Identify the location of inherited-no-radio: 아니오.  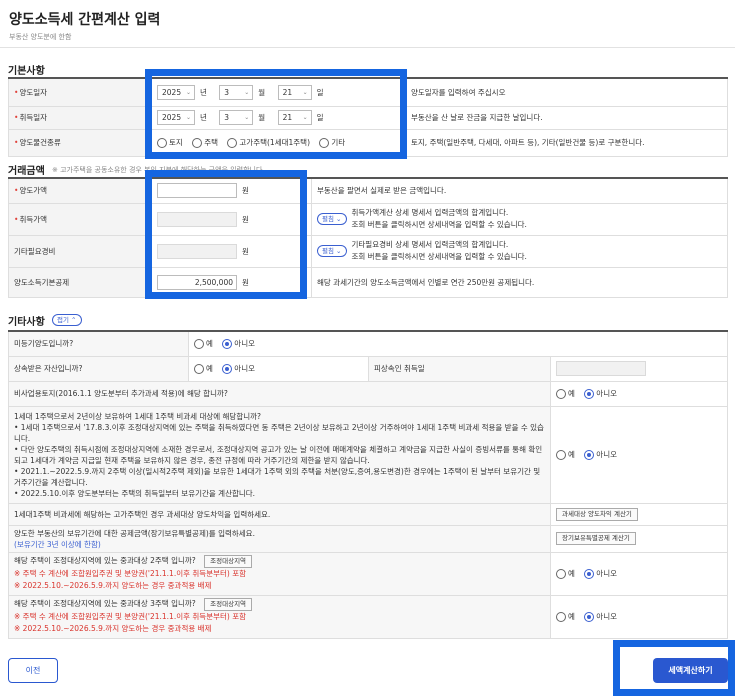
(238, 368).